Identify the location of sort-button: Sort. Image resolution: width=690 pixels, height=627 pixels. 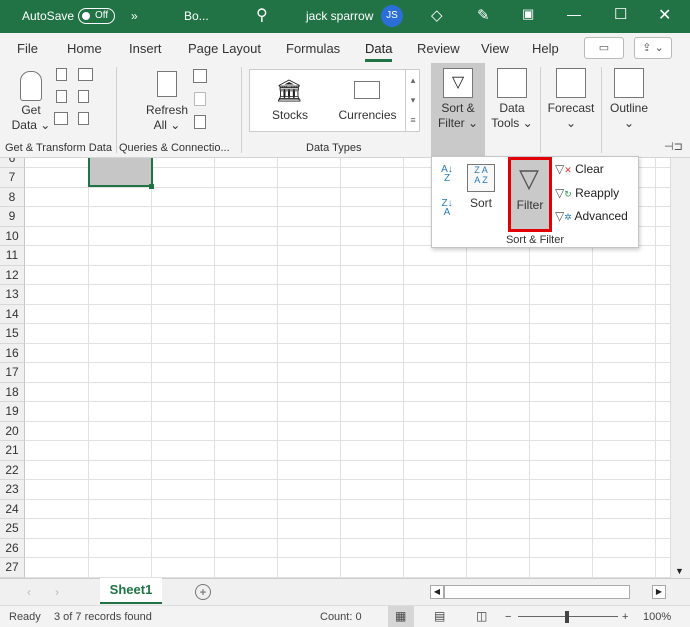
(481, 203).